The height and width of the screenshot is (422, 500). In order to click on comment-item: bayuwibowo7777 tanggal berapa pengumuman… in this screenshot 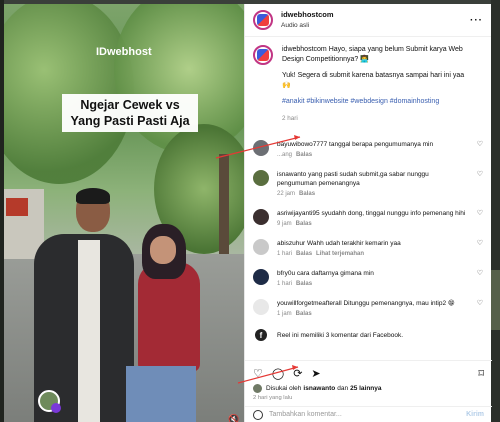, I will do `click(368, 150)`.